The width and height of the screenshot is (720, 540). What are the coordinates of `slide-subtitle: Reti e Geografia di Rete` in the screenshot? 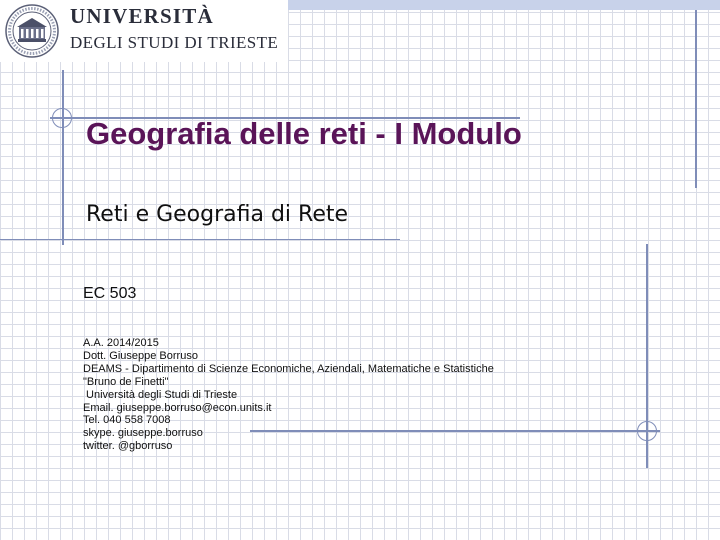 It's located at (217, 214).